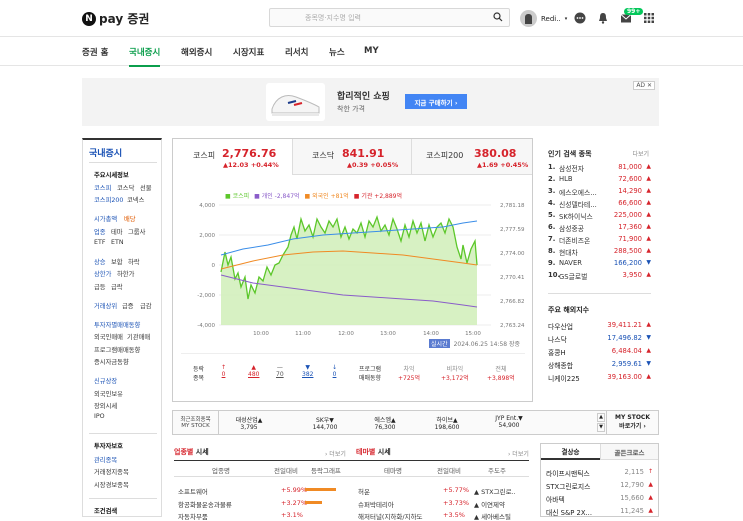  I want to click on theme-name: 허운, so click(364, 491).